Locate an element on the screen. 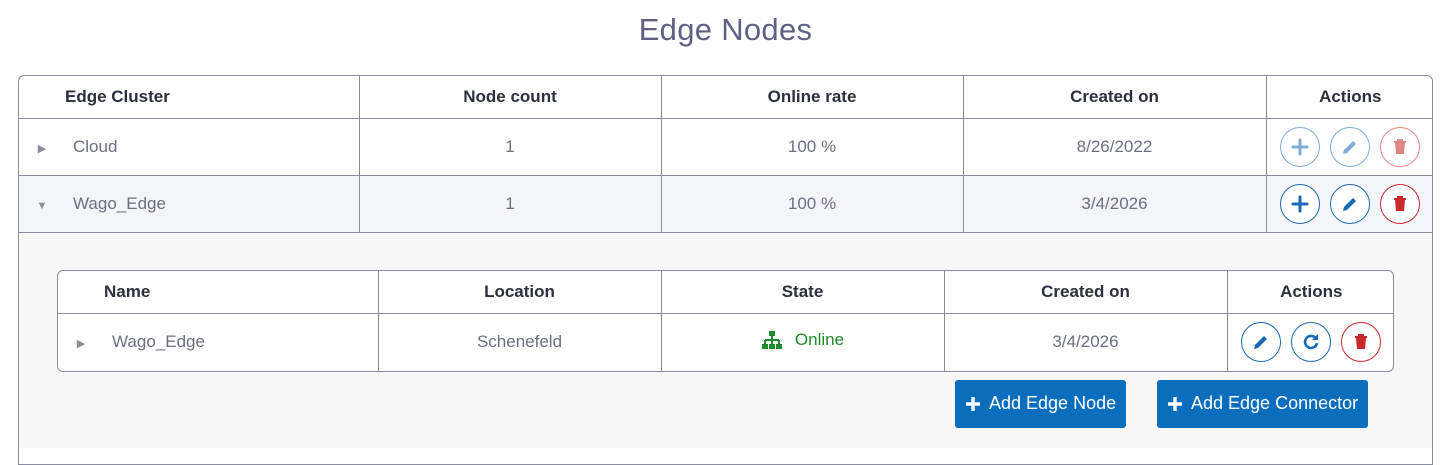  add-edge-connector-label: Add Edge Connector is located at coordinates (1275, 403).